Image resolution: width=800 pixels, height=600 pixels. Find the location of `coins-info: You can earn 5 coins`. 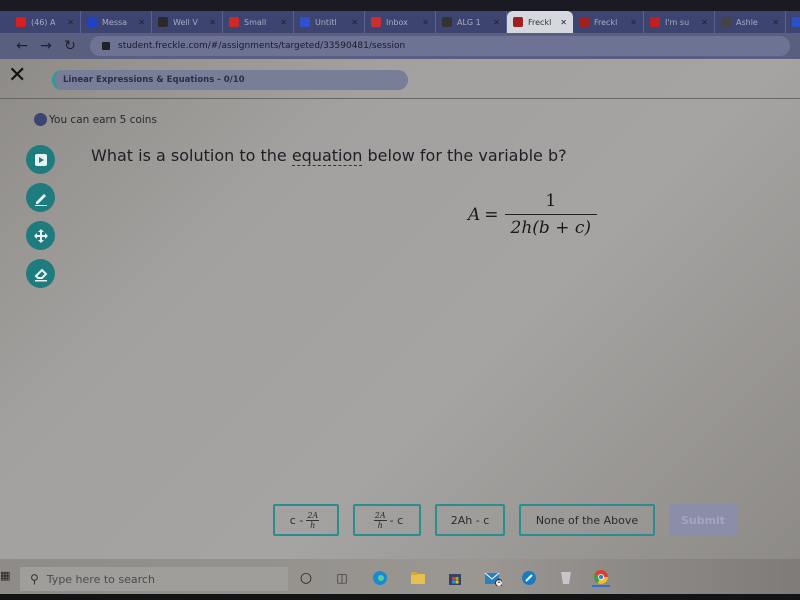

coins-info: You can earn 5 coins is located at coordinates (95, 119).